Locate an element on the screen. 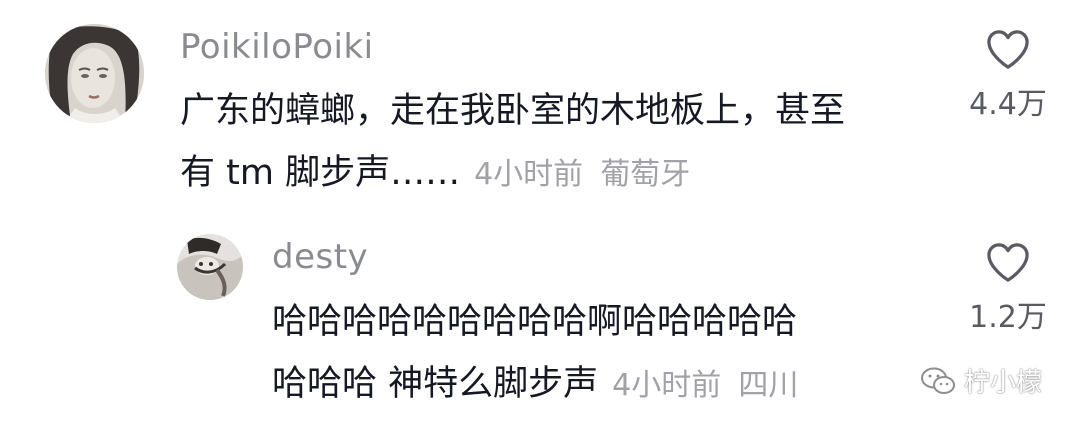 The image size is (1080, 426). reply-time: 4小时前 is located at coordinates (667, 385).